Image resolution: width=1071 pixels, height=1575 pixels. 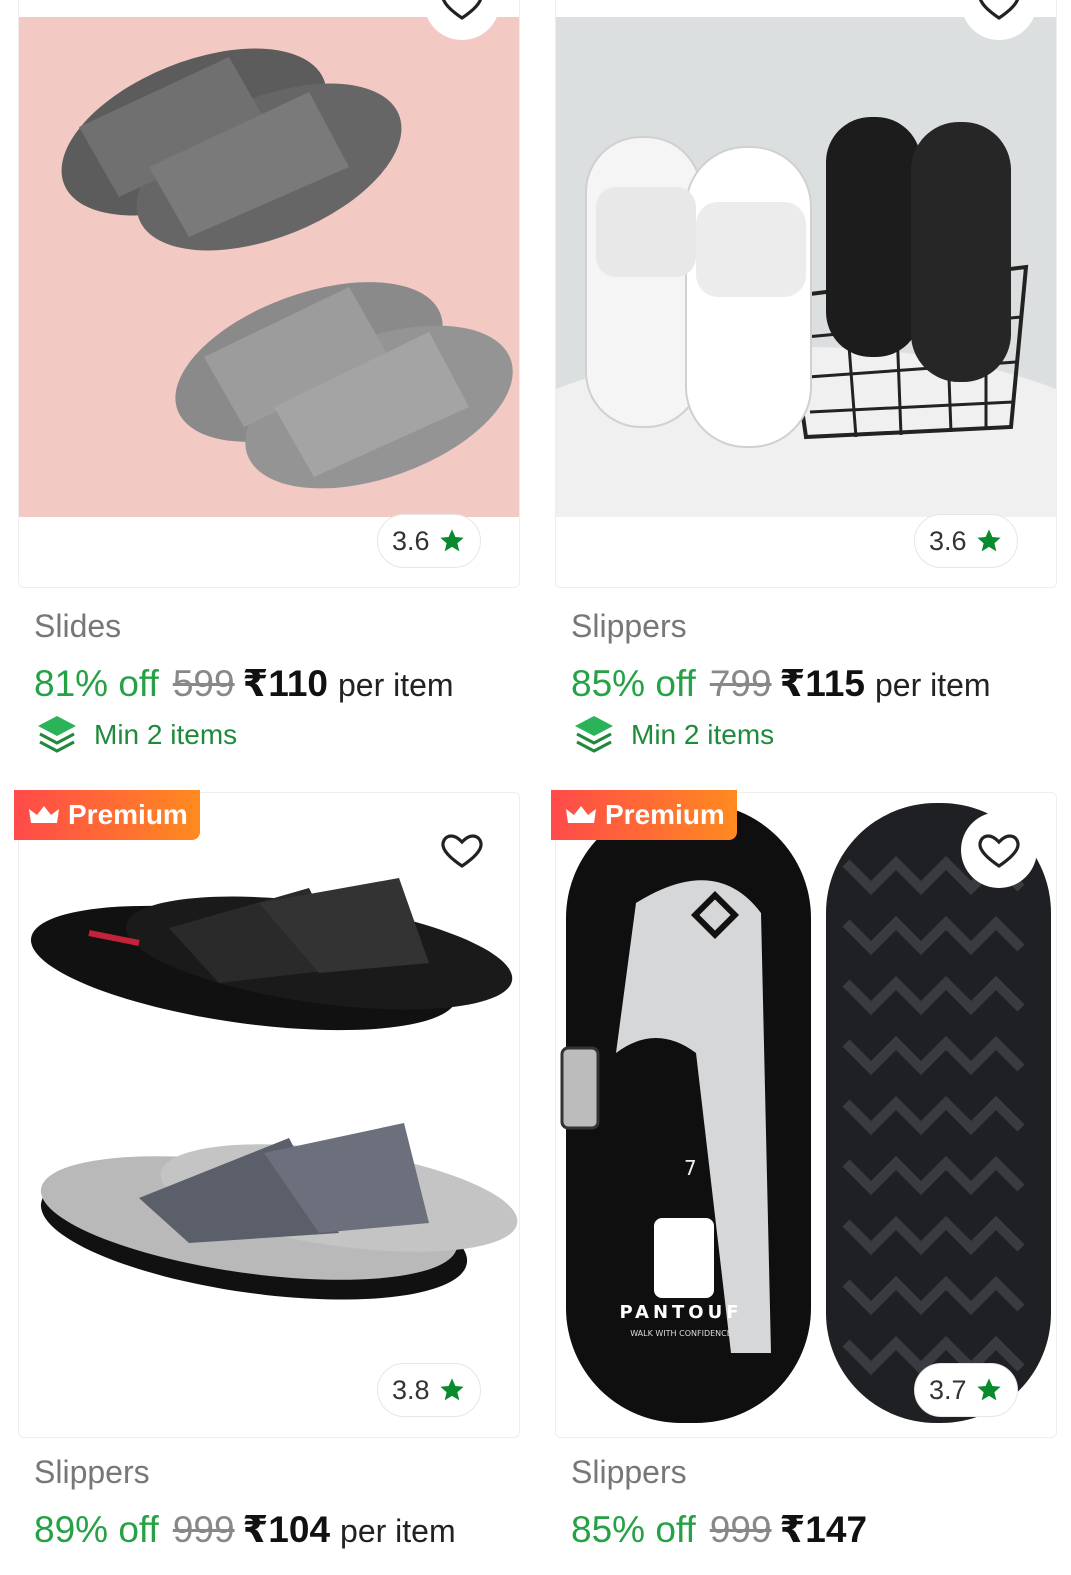 I want to click on product-name: Slides, so click(x=78, y=626).